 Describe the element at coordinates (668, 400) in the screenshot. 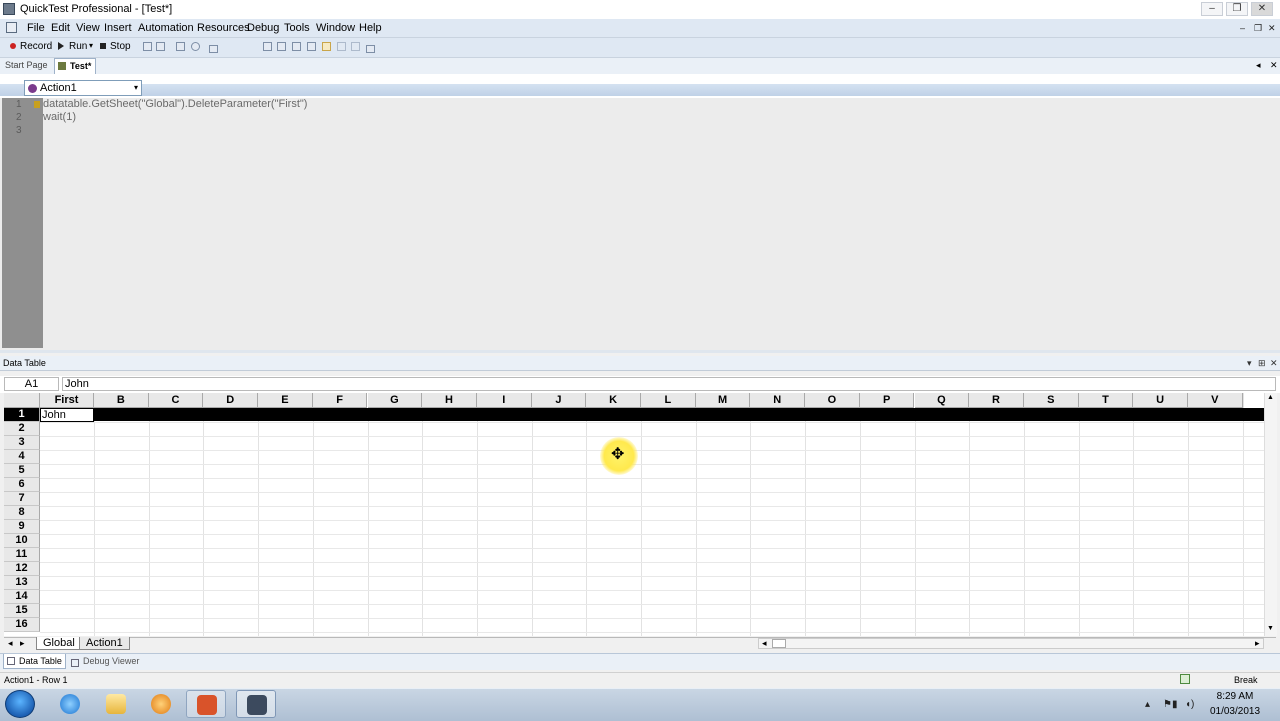

I see `column-header: L` at that location.